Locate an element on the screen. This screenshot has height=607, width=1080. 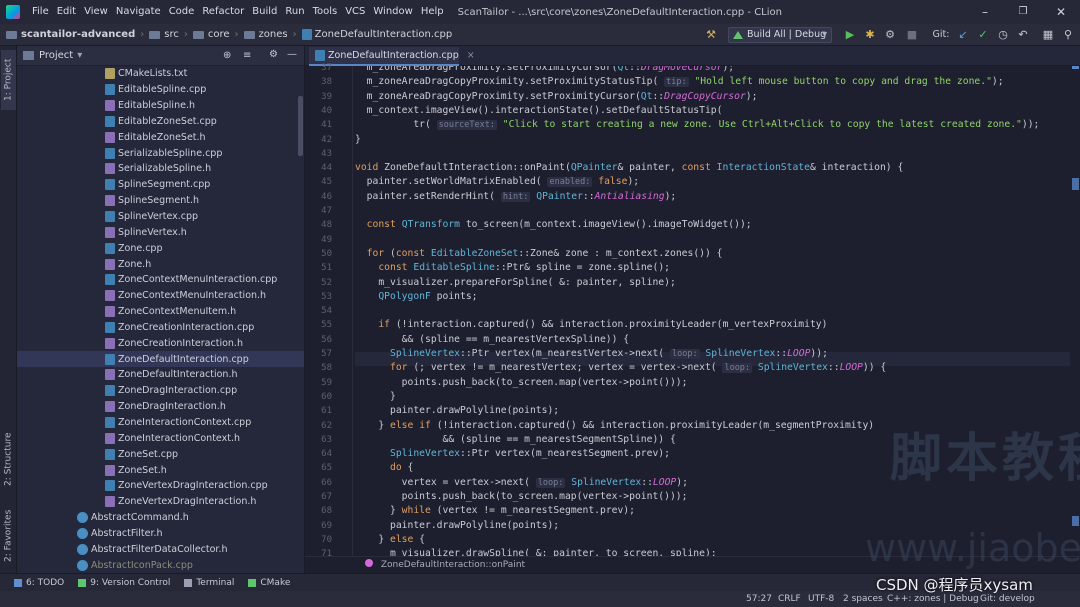
favorites-tool-tab: 2: Favorites is located at coordinates (8, 536).